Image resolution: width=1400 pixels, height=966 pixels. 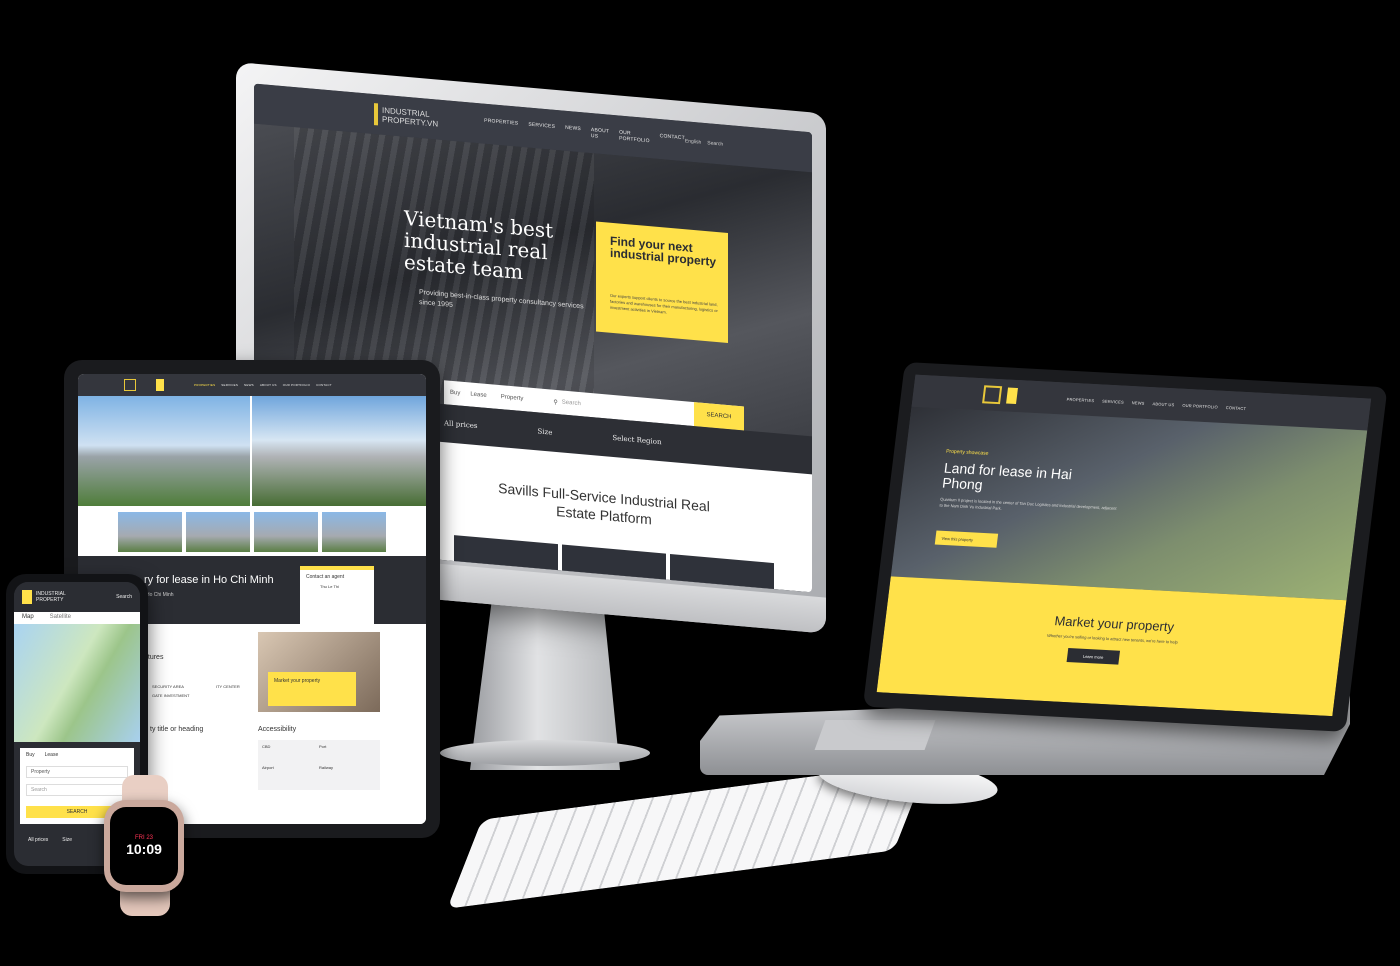 I want to click on property-input: Property, so click(x=77, y=772).